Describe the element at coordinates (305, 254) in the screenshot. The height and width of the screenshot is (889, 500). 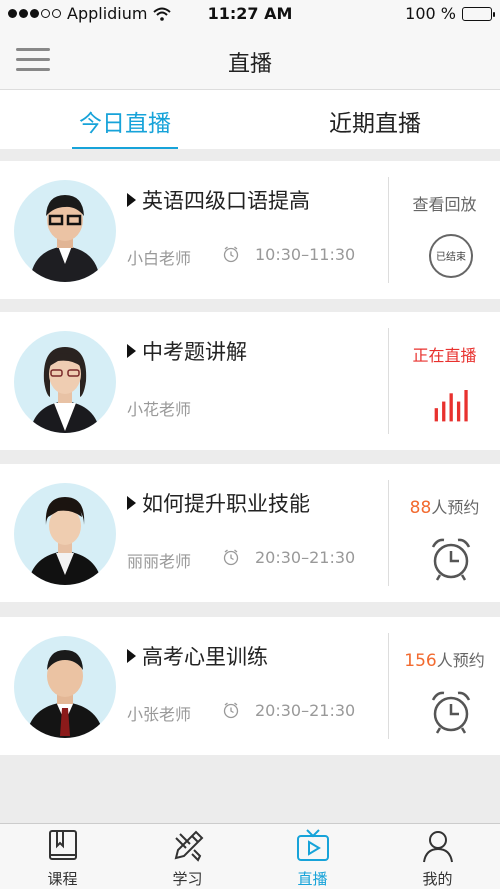
I see `live-time: 10:30–11:30` at that location.